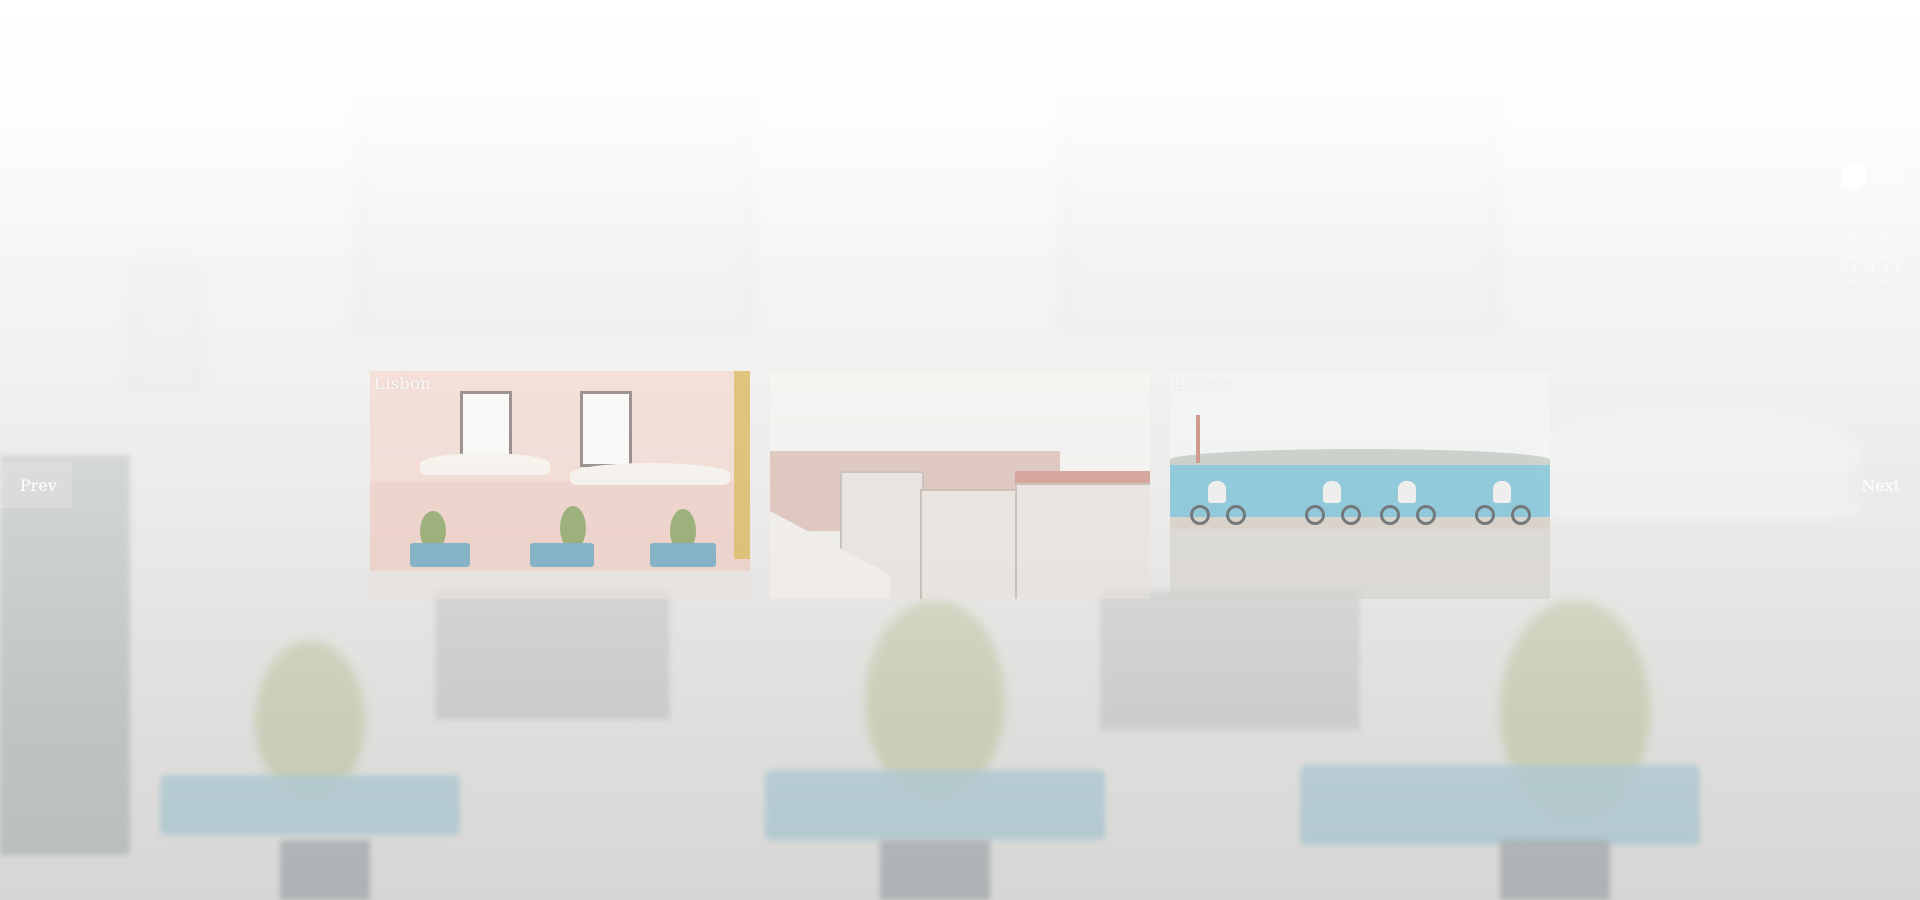  Describe the element at coordinates (1885, 176) in the screenshot. I see `pager-dot: 6` at that location.